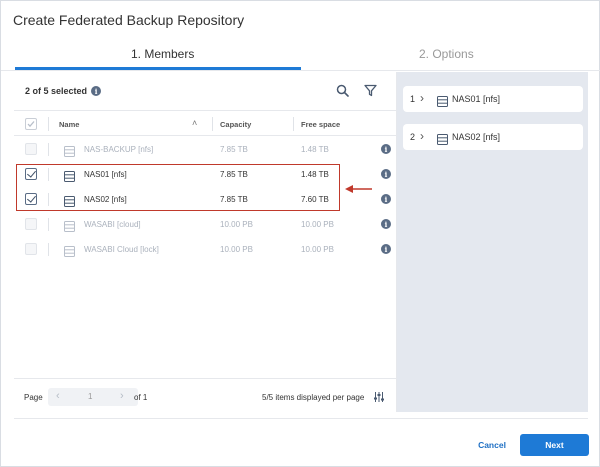 Image resolution: width=600 pixels, height=467 pixels. What do you see at coordinates (446, 54) in the screenshot?
I see `tab-options: 2. Options` at bounding box center [446, 54].